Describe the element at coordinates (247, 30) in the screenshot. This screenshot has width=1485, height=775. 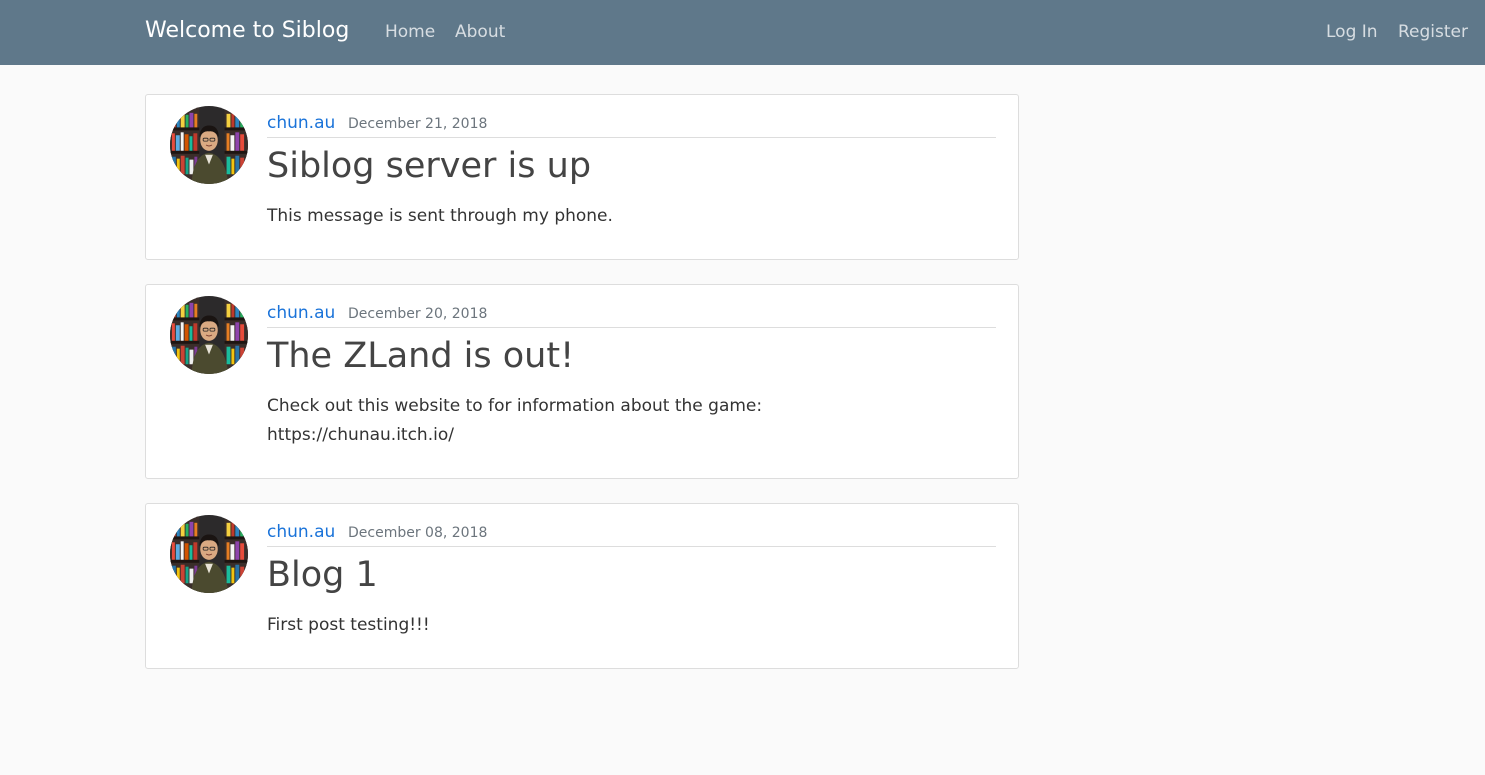
I see `brand-link: Welcome to Siblog` at that location.